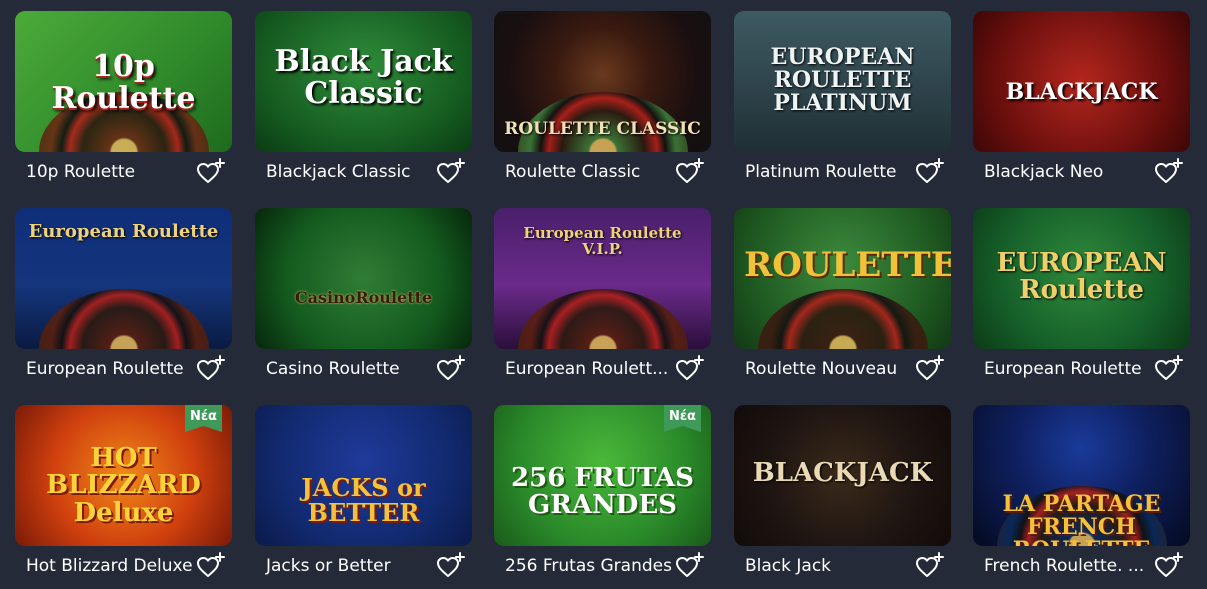 Image resolution: width=1207 pixels, height=589 pixels. I want to click on game-logo-text: EUROPEAN Roulette, so click(1081, 277).